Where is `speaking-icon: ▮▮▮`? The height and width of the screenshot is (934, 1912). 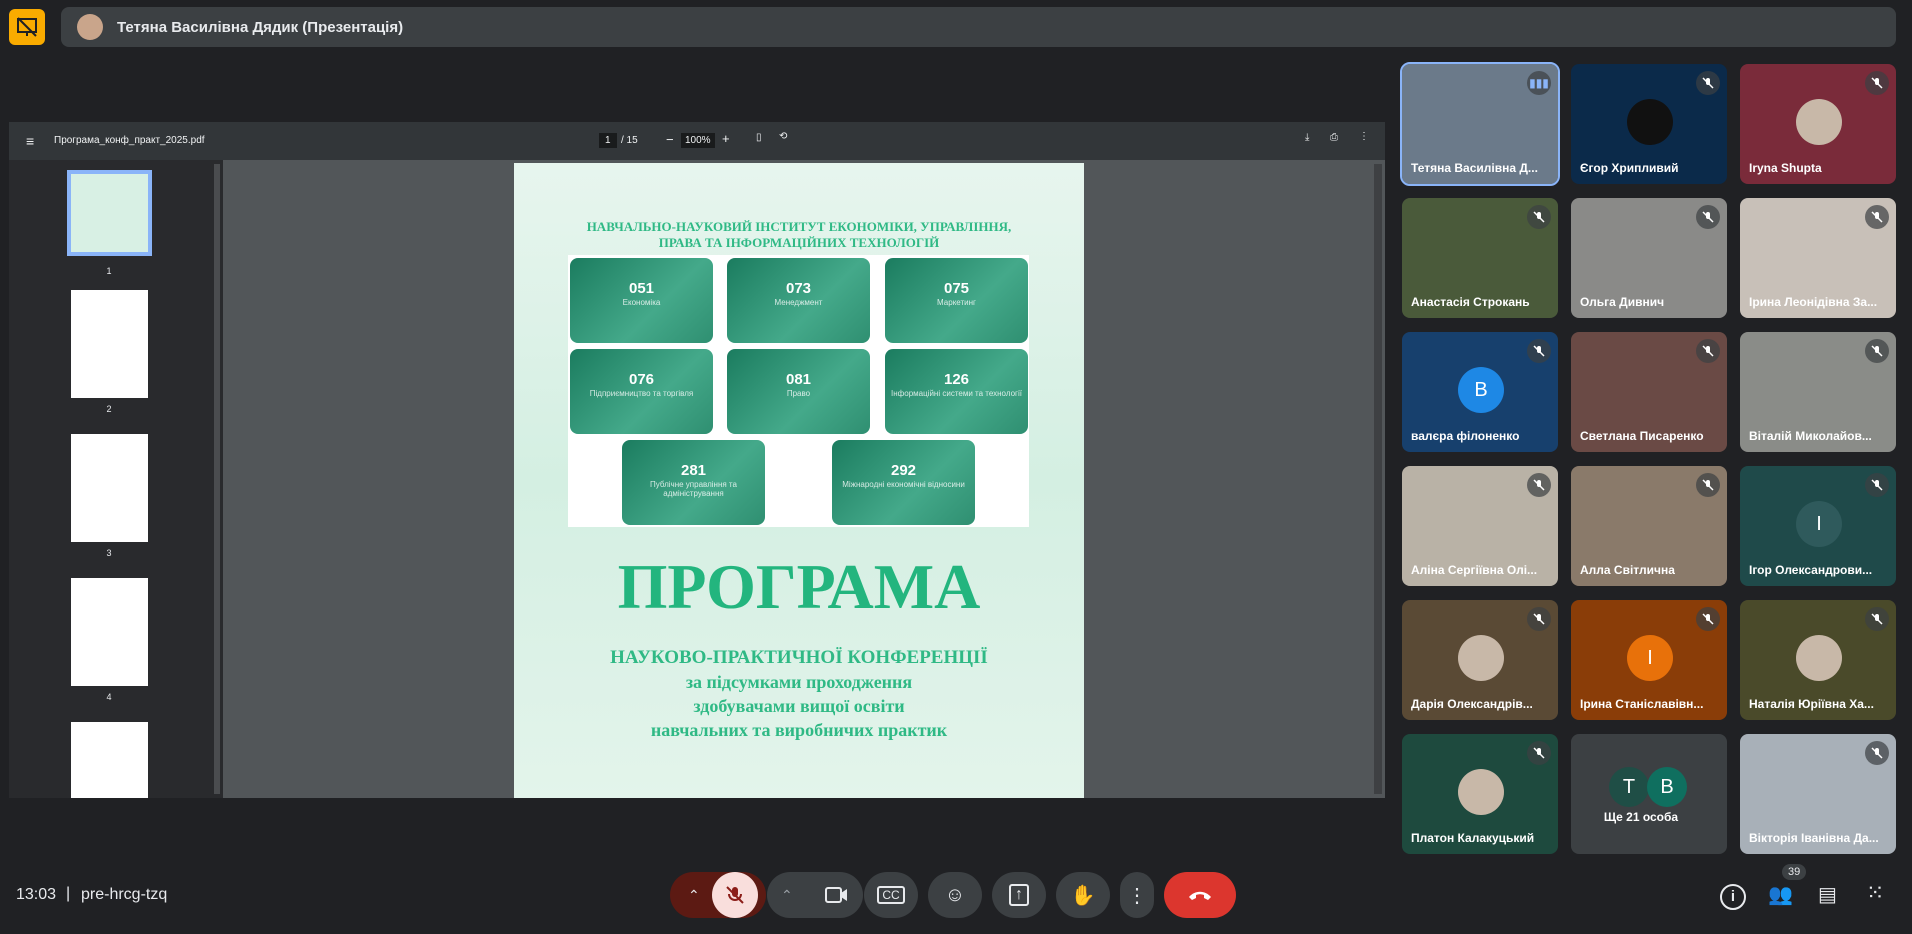
speaking-icon: ▮▮▮ is located at coordinates (1539, 83).